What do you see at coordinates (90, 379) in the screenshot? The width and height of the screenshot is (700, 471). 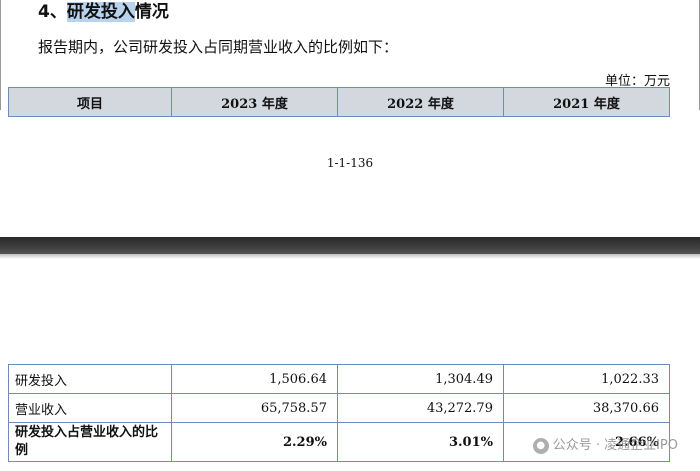 I see `row-label: 研发投入` at bounding box center [90, 379].